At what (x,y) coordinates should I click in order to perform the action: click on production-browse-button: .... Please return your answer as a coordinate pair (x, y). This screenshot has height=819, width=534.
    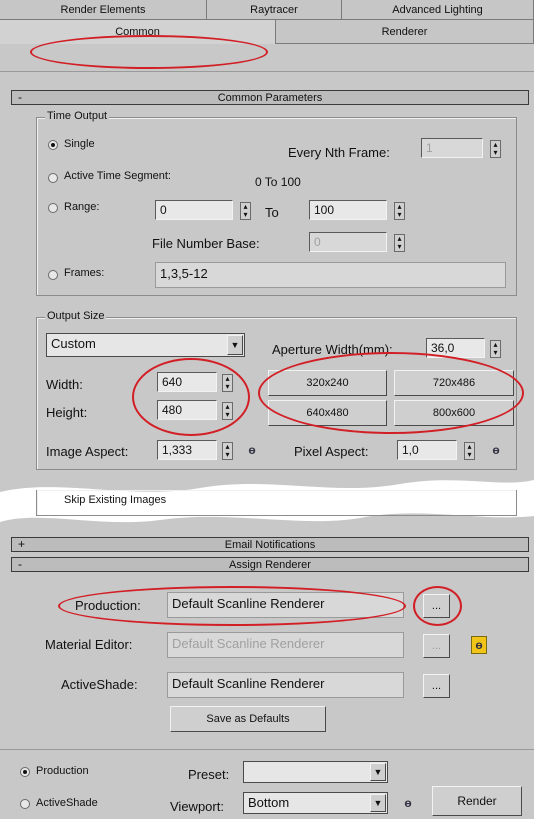
    Looking at the image, I should click on (436, 606).